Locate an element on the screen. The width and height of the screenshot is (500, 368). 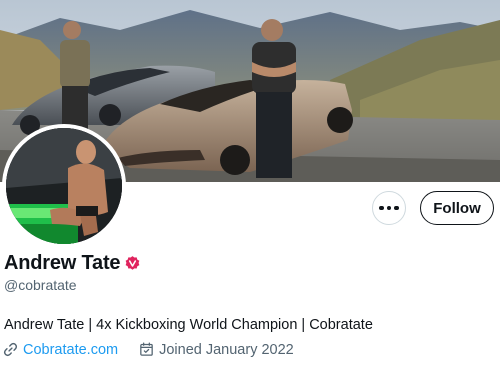
display-name: Andrew Tate is located at coordinates (62, 263).